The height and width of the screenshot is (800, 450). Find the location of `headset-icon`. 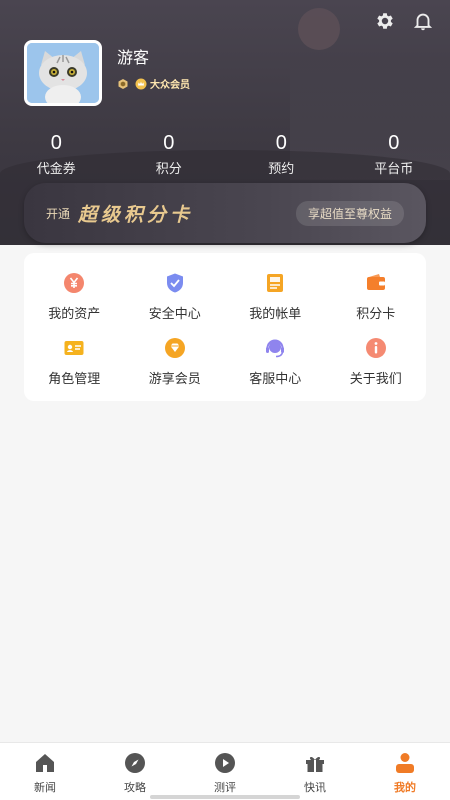

headset-icon is located at coordinates (275, 348).